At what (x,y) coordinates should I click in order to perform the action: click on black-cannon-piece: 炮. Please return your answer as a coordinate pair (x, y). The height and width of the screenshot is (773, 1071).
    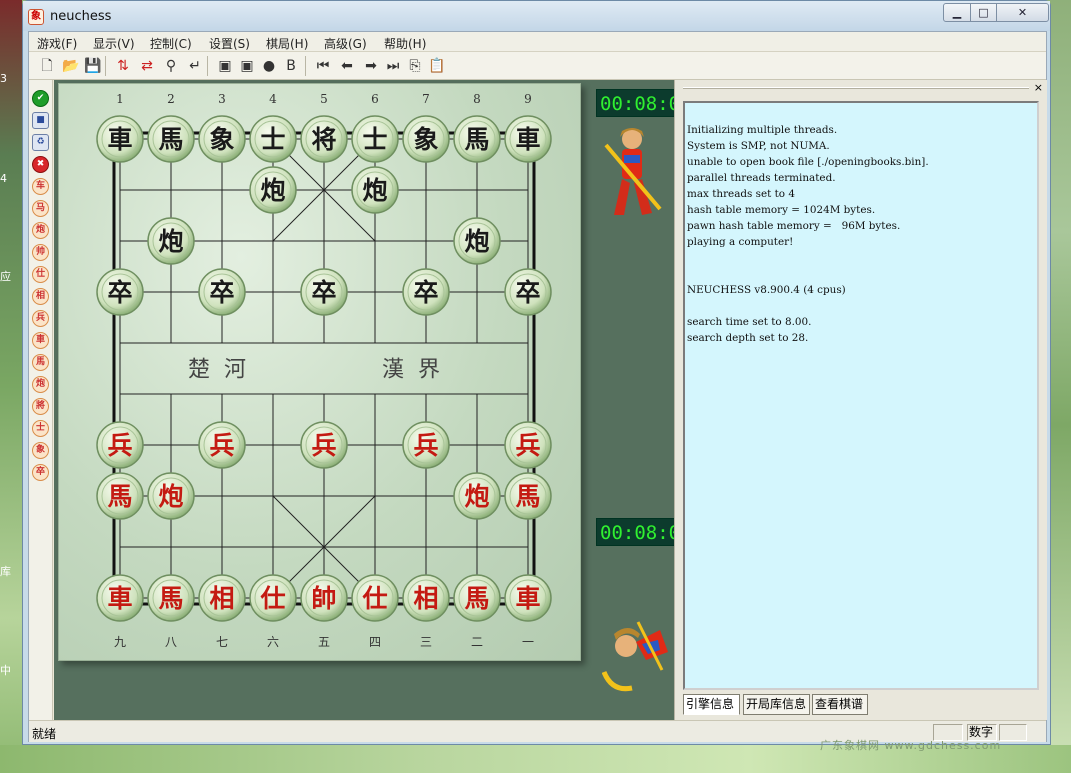
    Looking at the image, I should click on (40, 384).